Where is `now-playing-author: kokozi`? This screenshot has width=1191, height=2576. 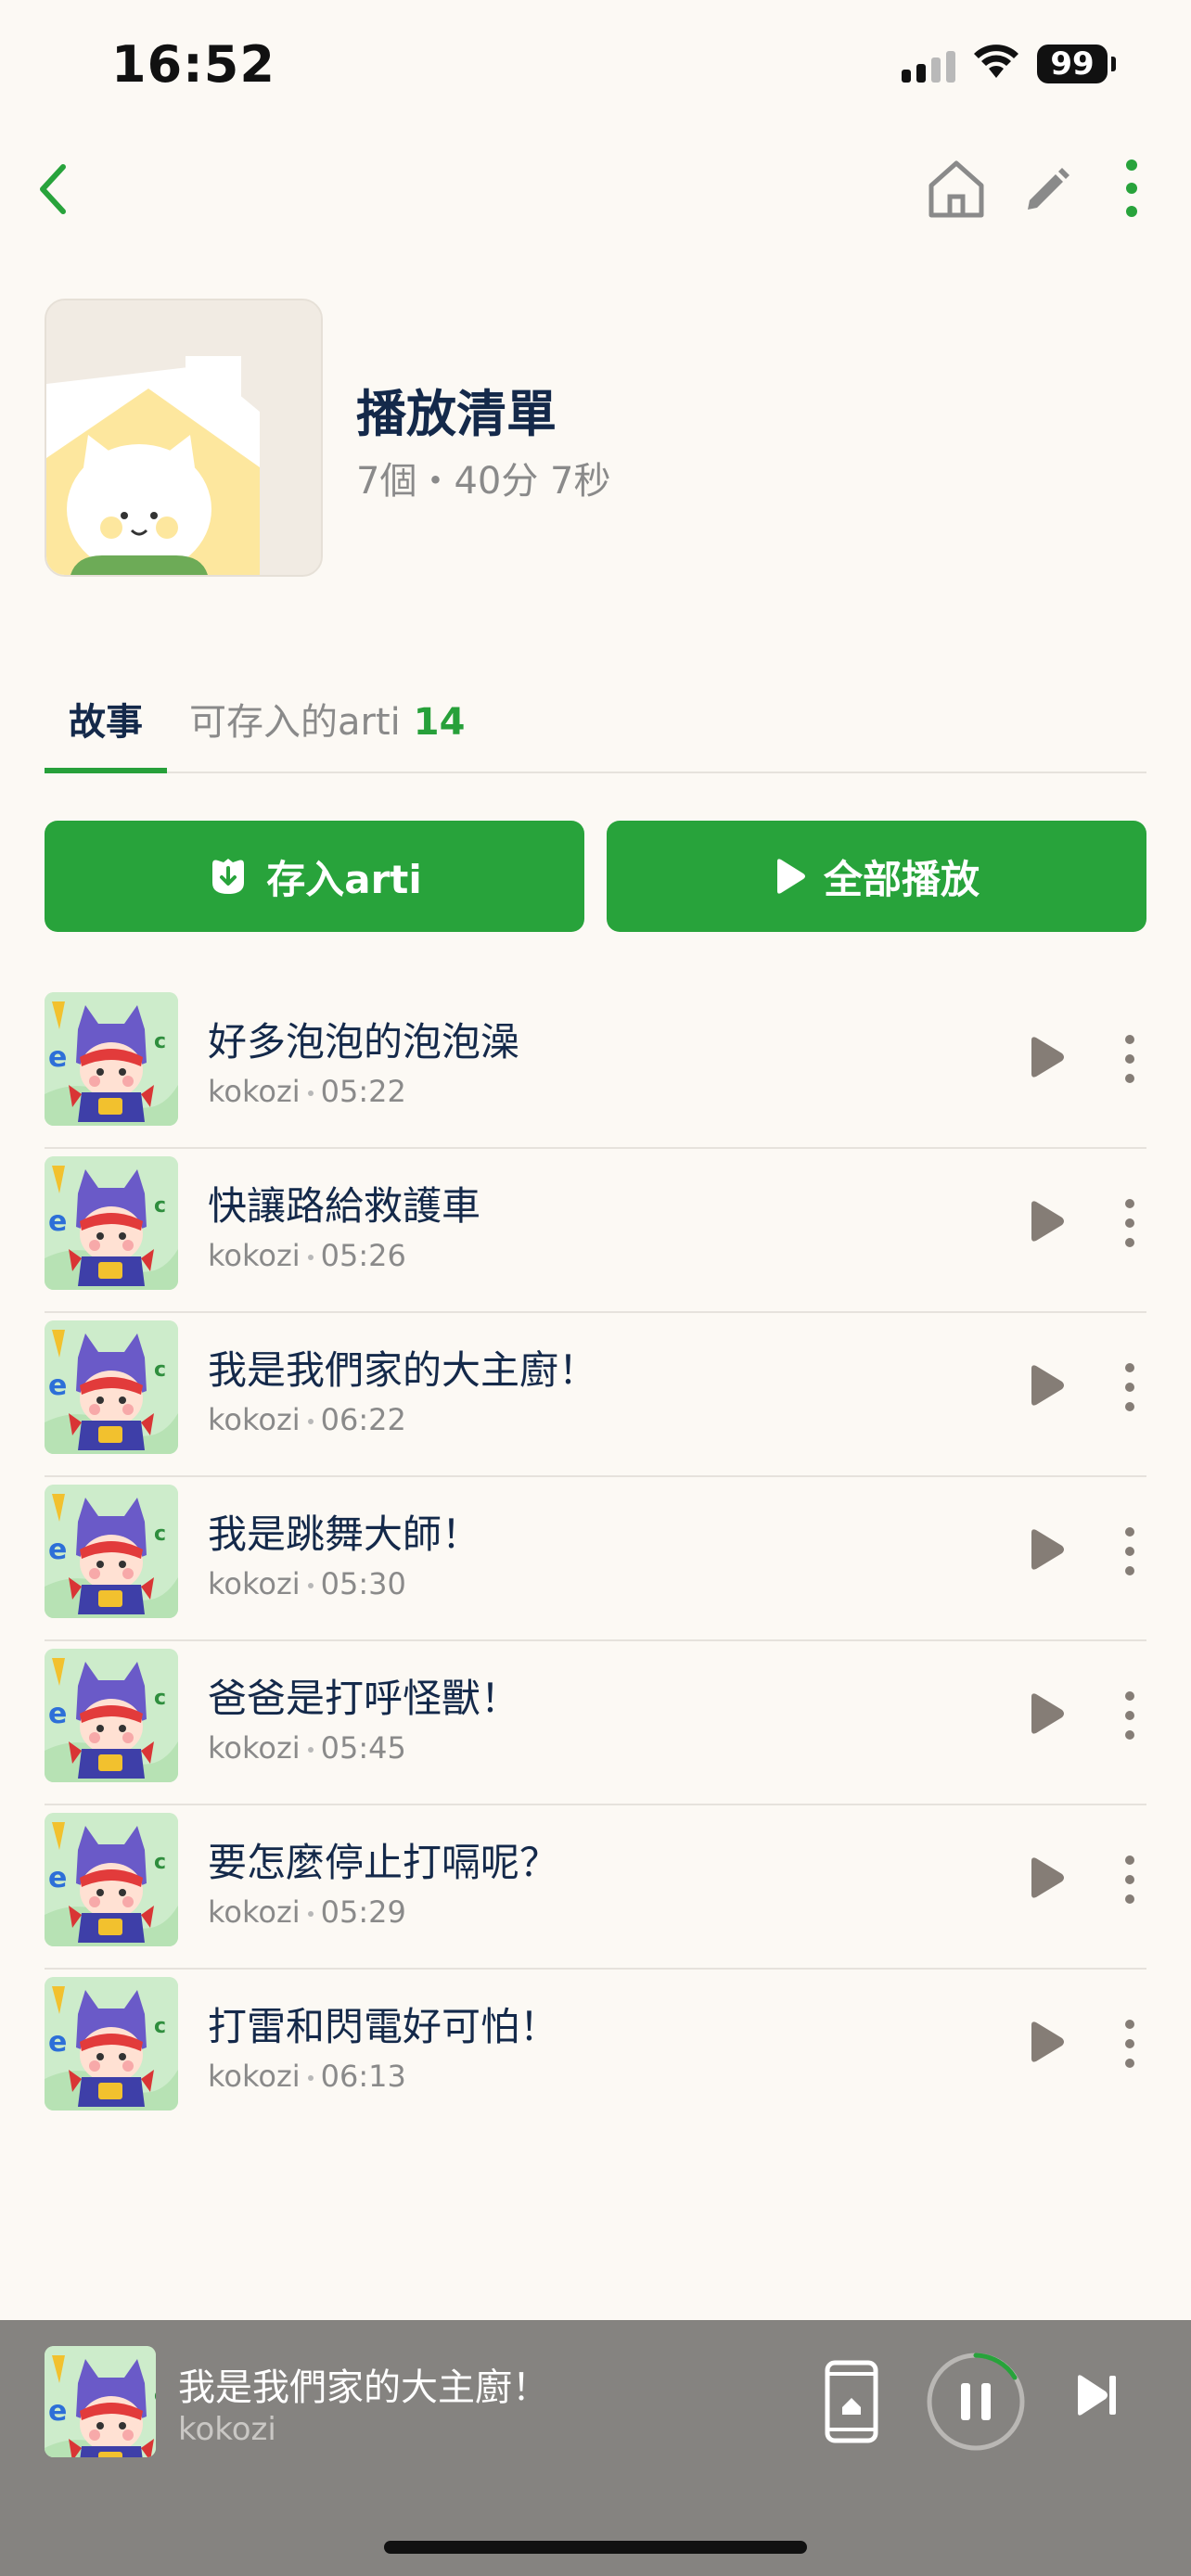
now-playing-author: kokozi is located at coordinates (227, 2430).